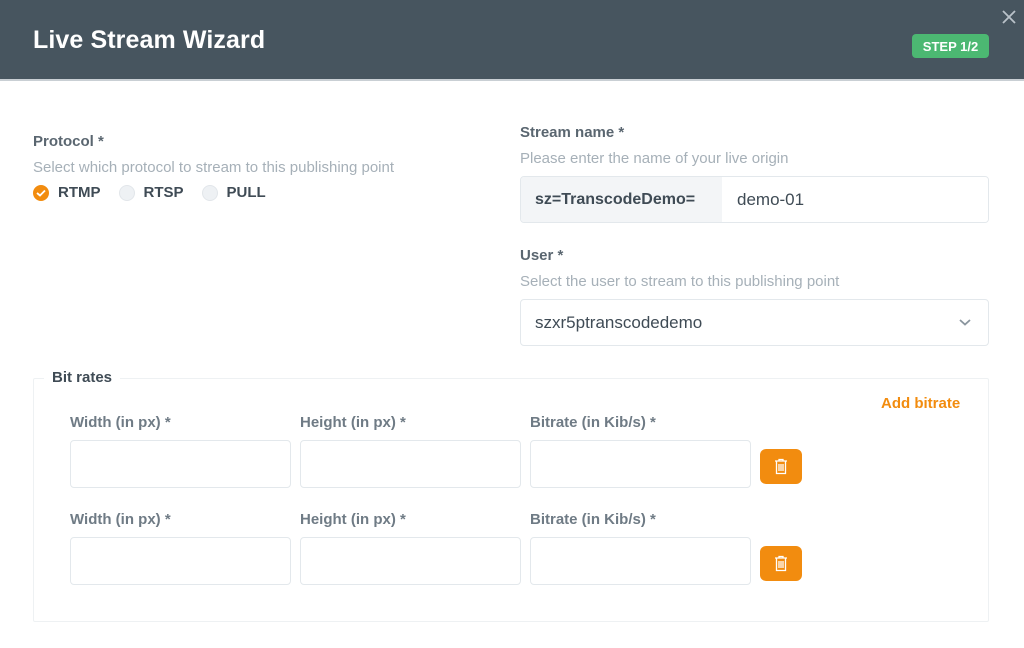 Image resolution: width=1024 pixels, height=648 pixels. I want to click on stream-name-label: Stream name *, so click(572, 132).